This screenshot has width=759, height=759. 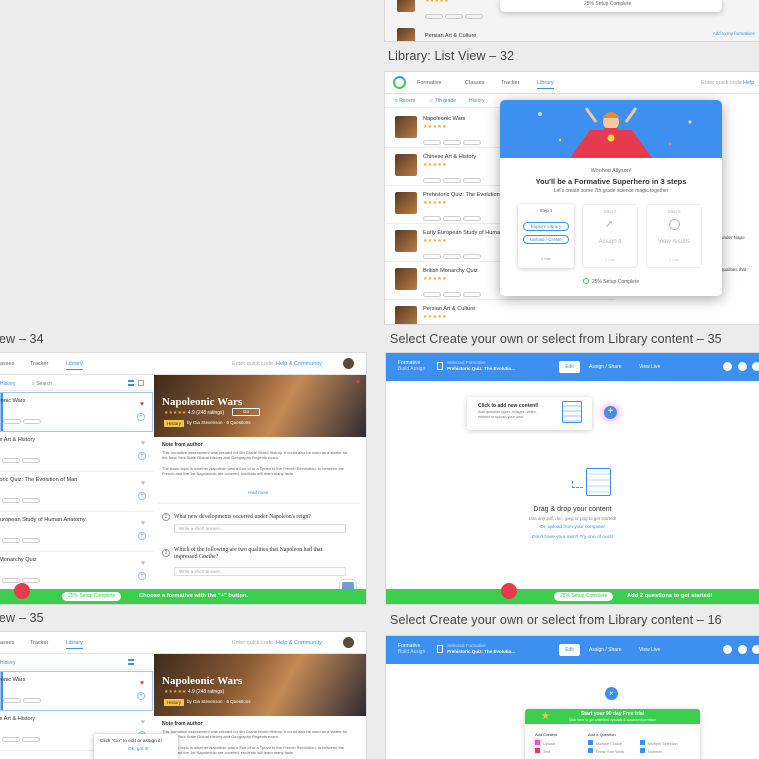 What do you see at coordinates (542, 751) in the screenshot?
I see `content-item-text: Text` at bounding box center [542, 751].